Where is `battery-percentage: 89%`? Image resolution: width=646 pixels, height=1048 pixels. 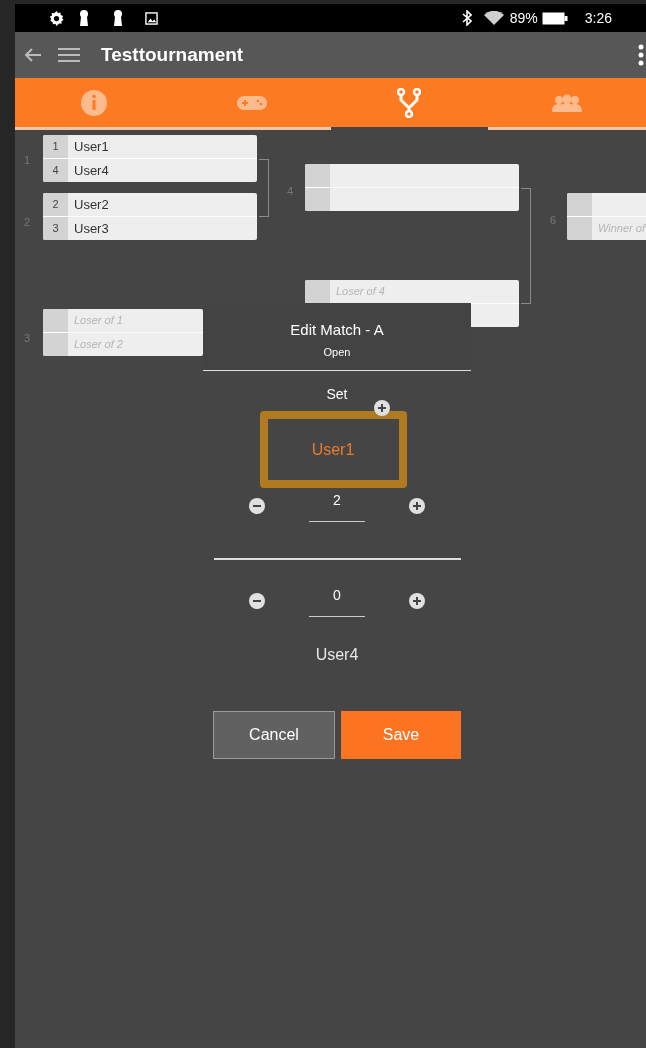 battery-percentage: 89% is located at coordinates (523, 18).